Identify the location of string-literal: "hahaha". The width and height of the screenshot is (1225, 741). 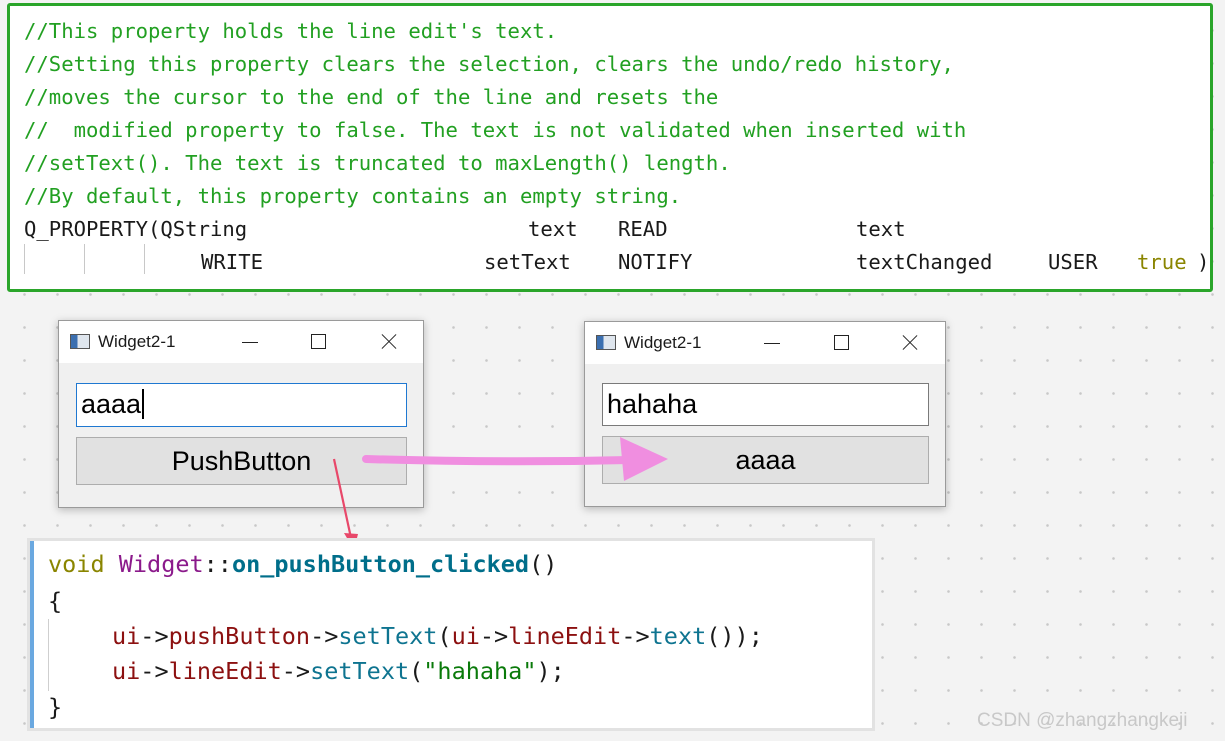
(480, 671).